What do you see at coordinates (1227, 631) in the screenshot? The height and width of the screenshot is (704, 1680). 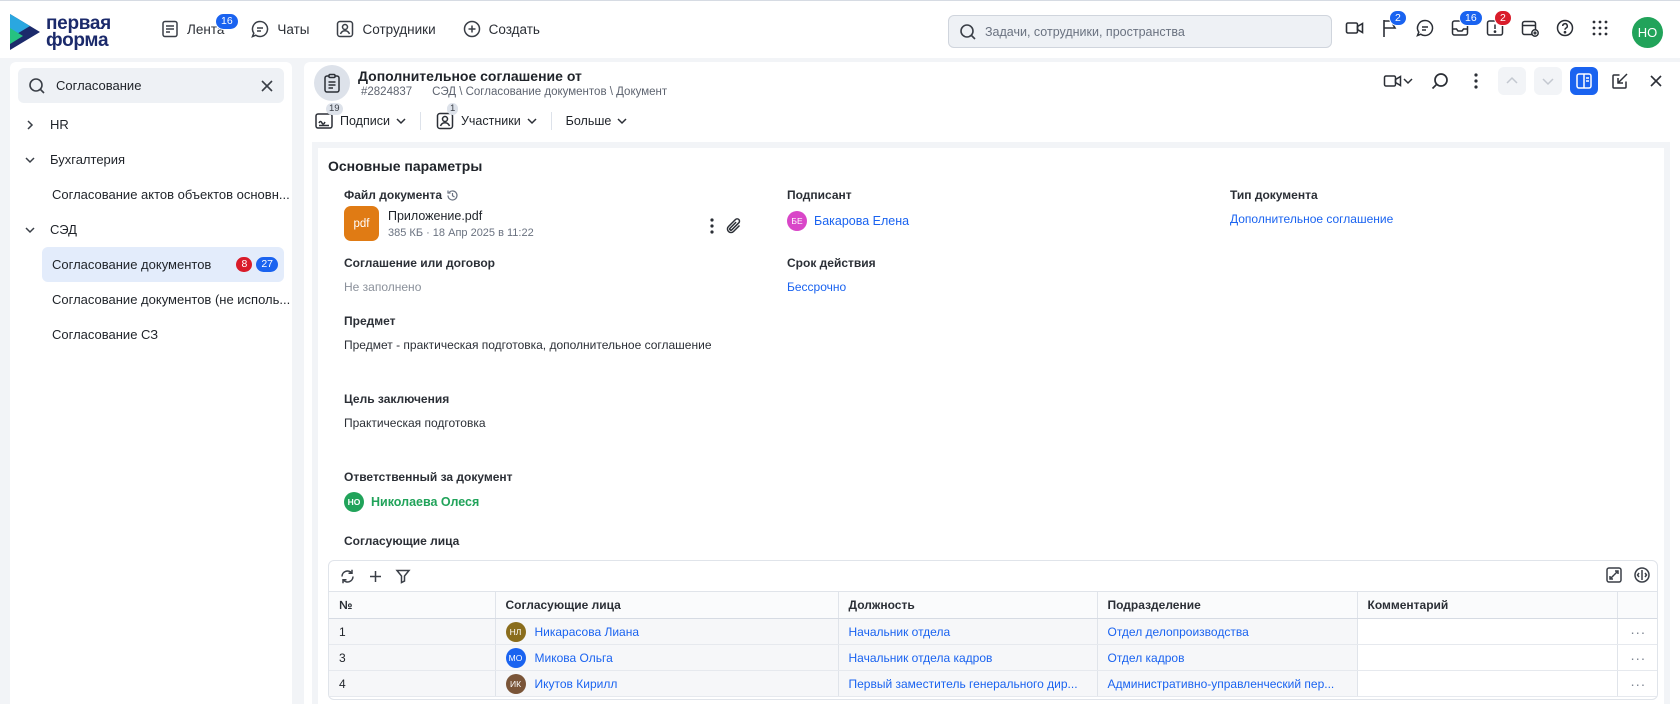 I see `cell-department: Отдел делопроизводства` at bounding box center [1227, 631].